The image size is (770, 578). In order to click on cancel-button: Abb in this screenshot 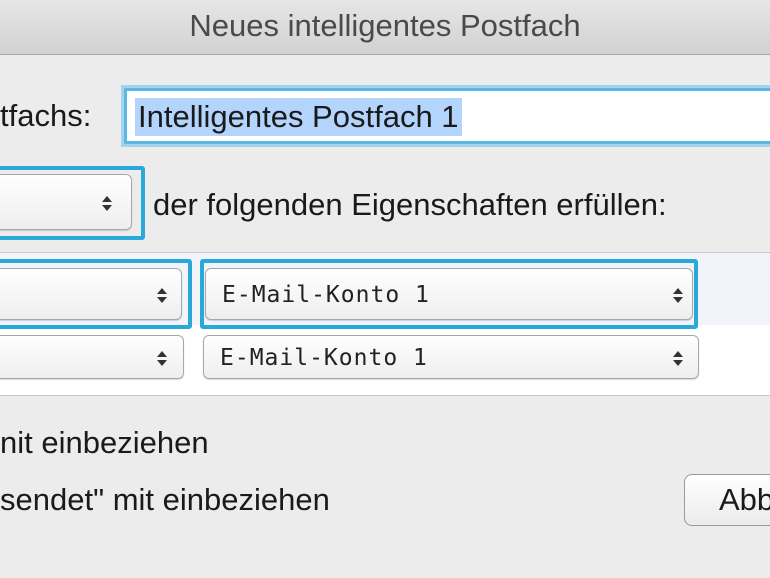, I will do `click(727, 500)`.